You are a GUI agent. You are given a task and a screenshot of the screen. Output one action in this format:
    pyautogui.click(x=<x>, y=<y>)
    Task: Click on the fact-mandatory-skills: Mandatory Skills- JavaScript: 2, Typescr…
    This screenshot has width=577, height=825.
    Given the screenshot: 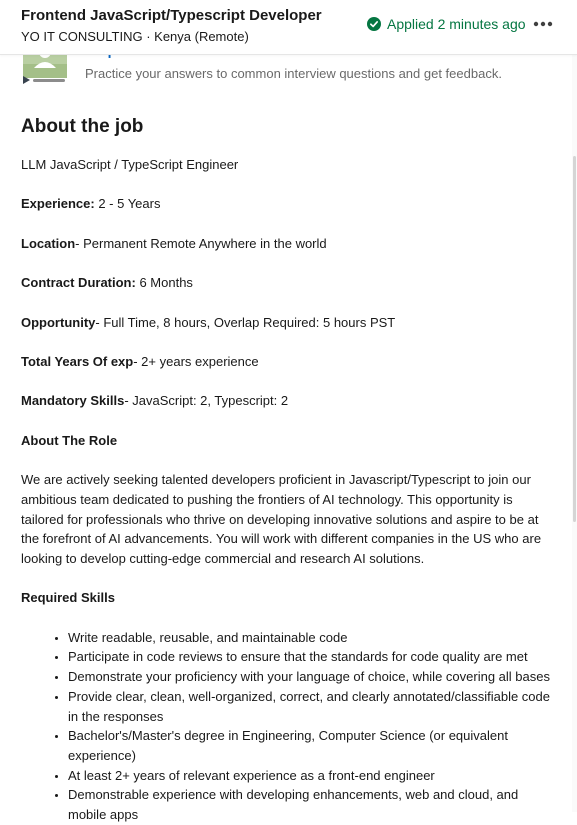 What is the action you would take?
    pyautogui.click(x=289, y=401)
    